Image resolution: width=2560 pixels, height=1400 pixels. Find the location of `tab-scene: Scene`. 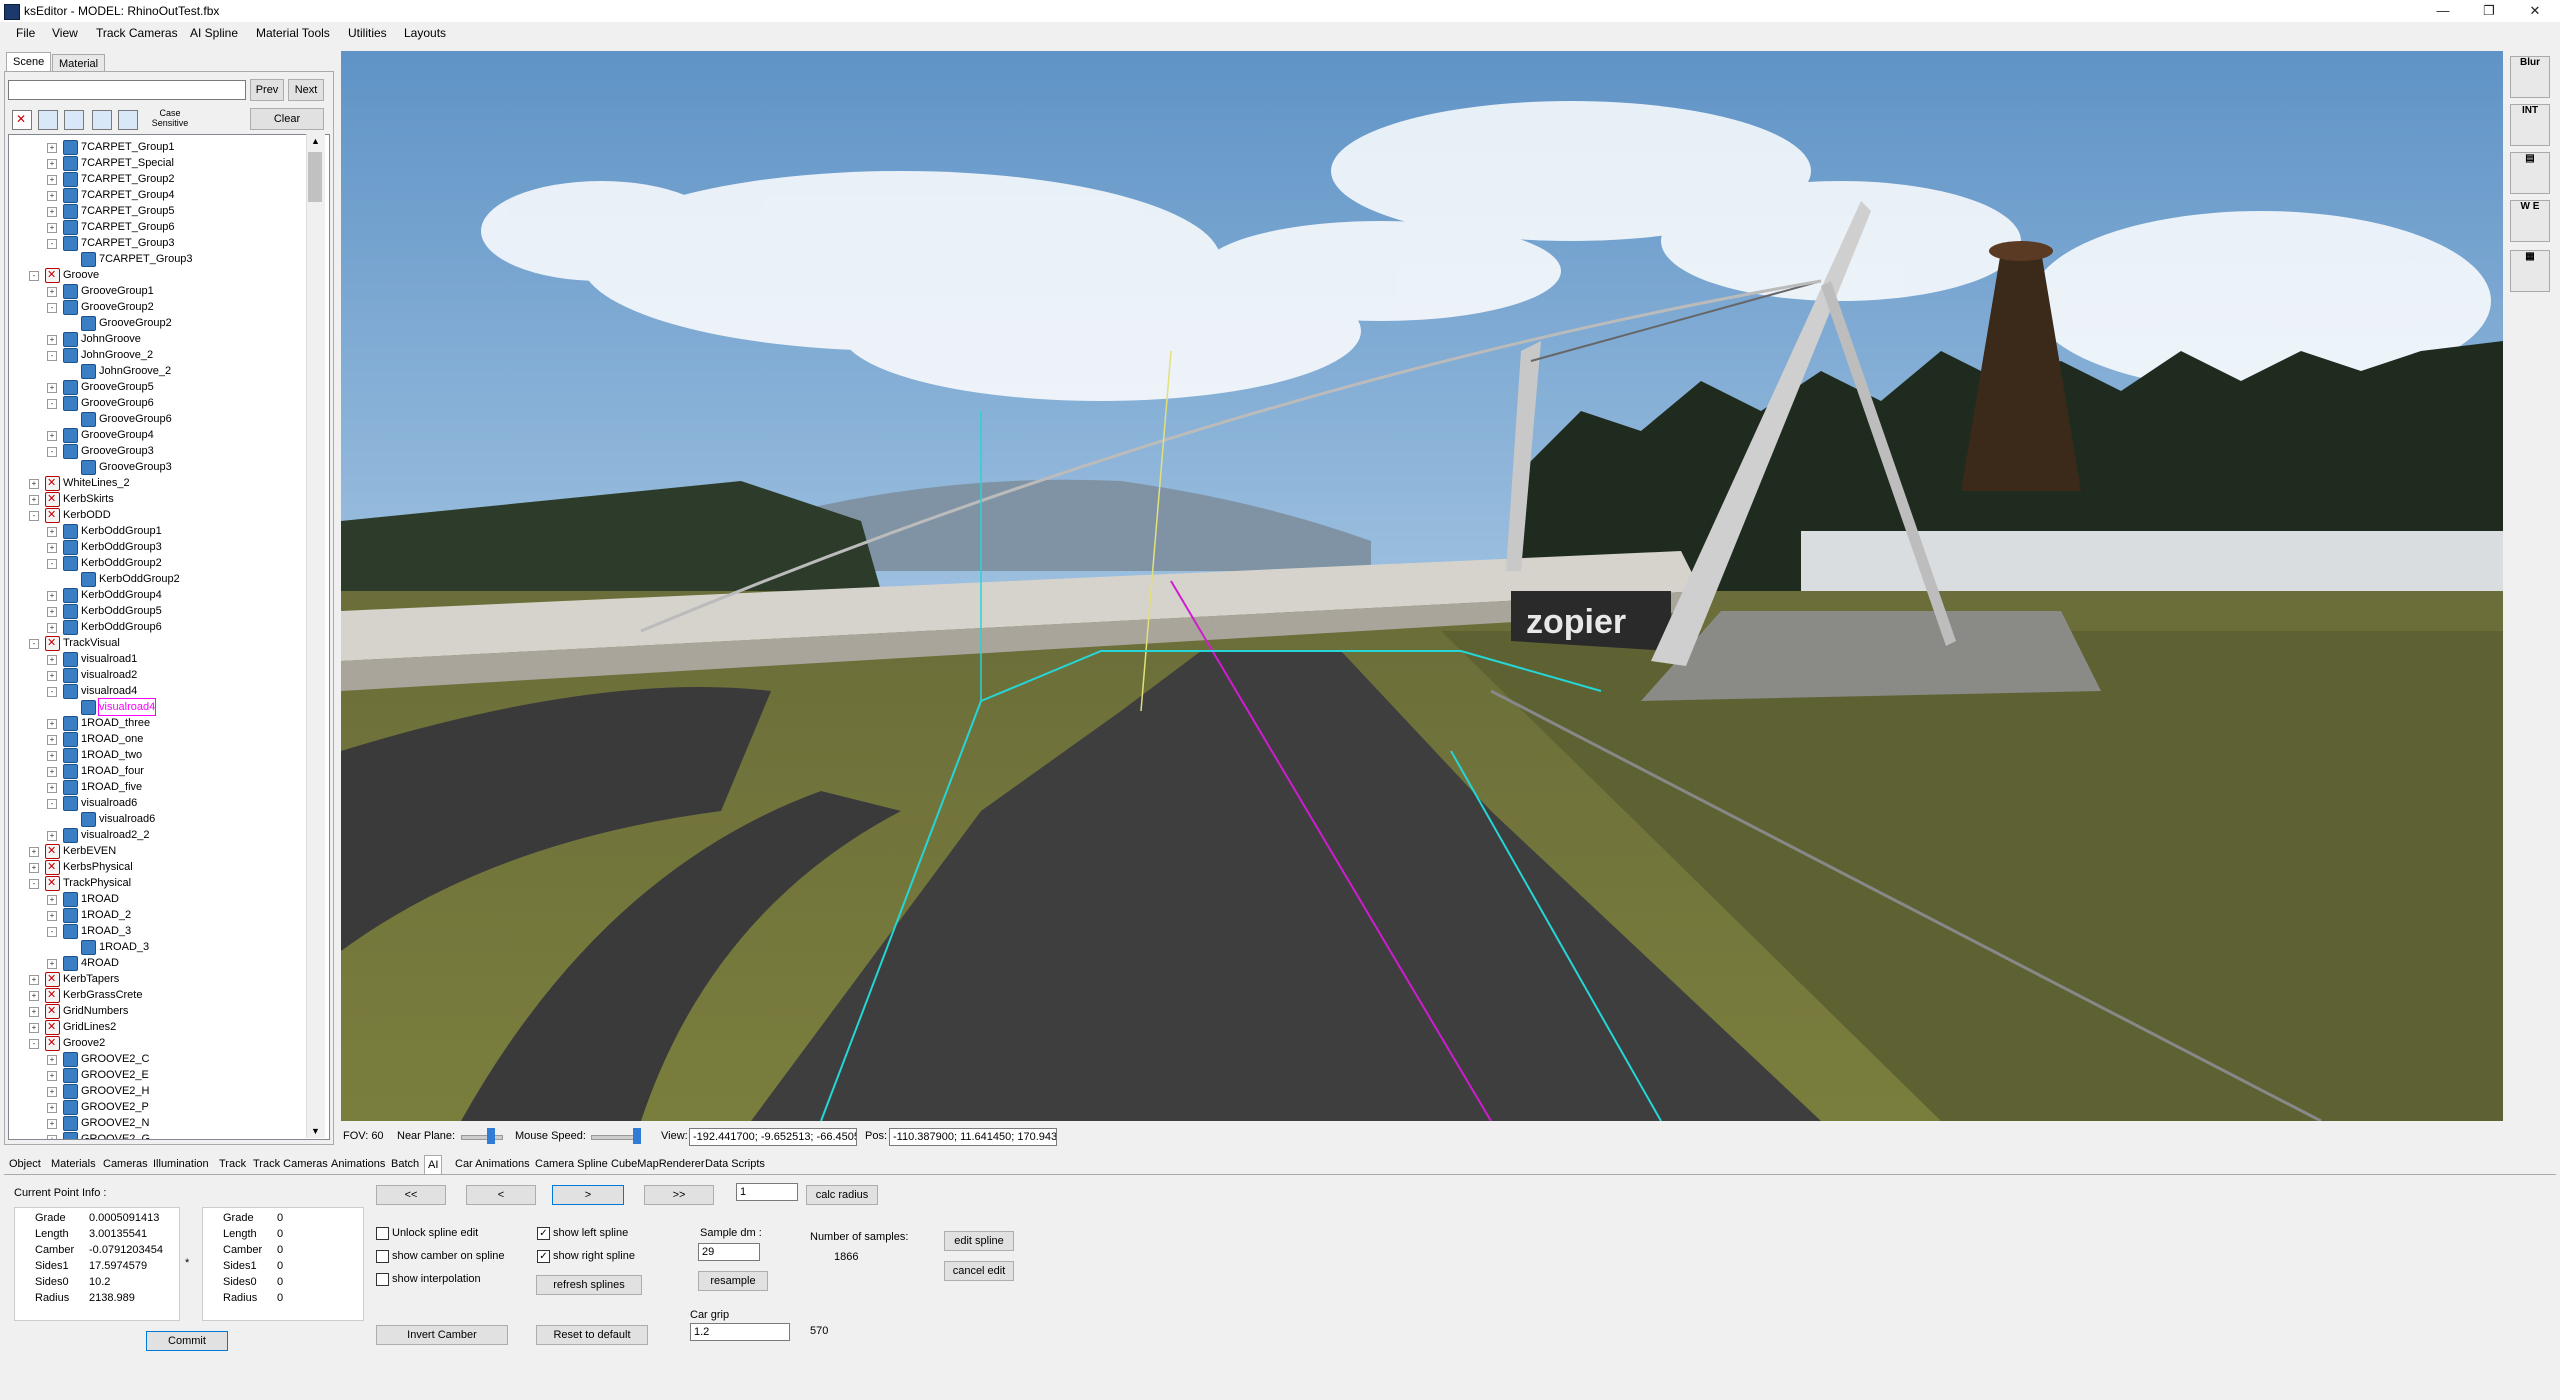

tab-scene: Scene is located at coordinates (29, 62).